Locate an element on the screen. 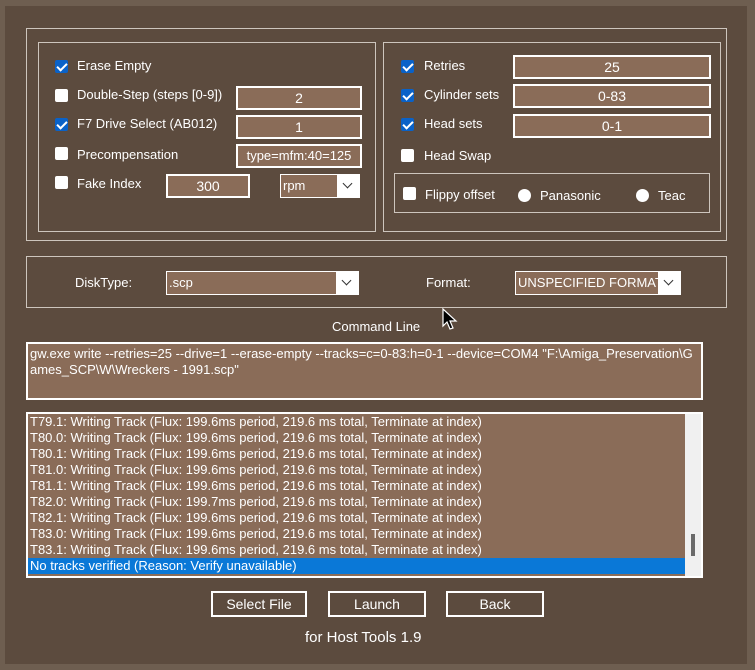 This screenshot has width=755, height=670. cylinder-sets-input: 0-83 is located at coordinates (612, 96).